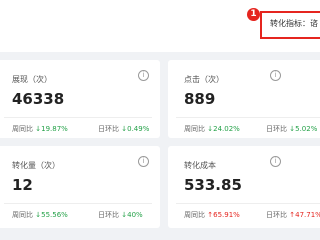 This screenshot has width=320, height=240. Describe the element at coordinates (200, 99) in the screenshot. I see `card-value: 889` at that location.